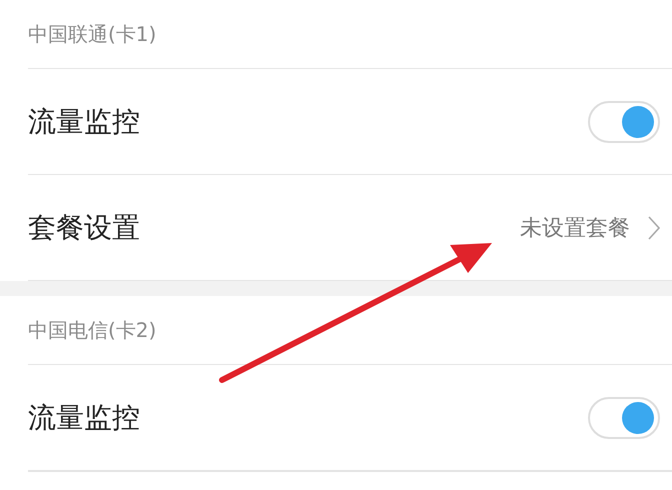 The width and height of the screenshot is (672, 490). What do you see at coordinates (575, 228) in the screenshot?
I see `row-value: 未设置套餐` at bounding box center [575, 228].